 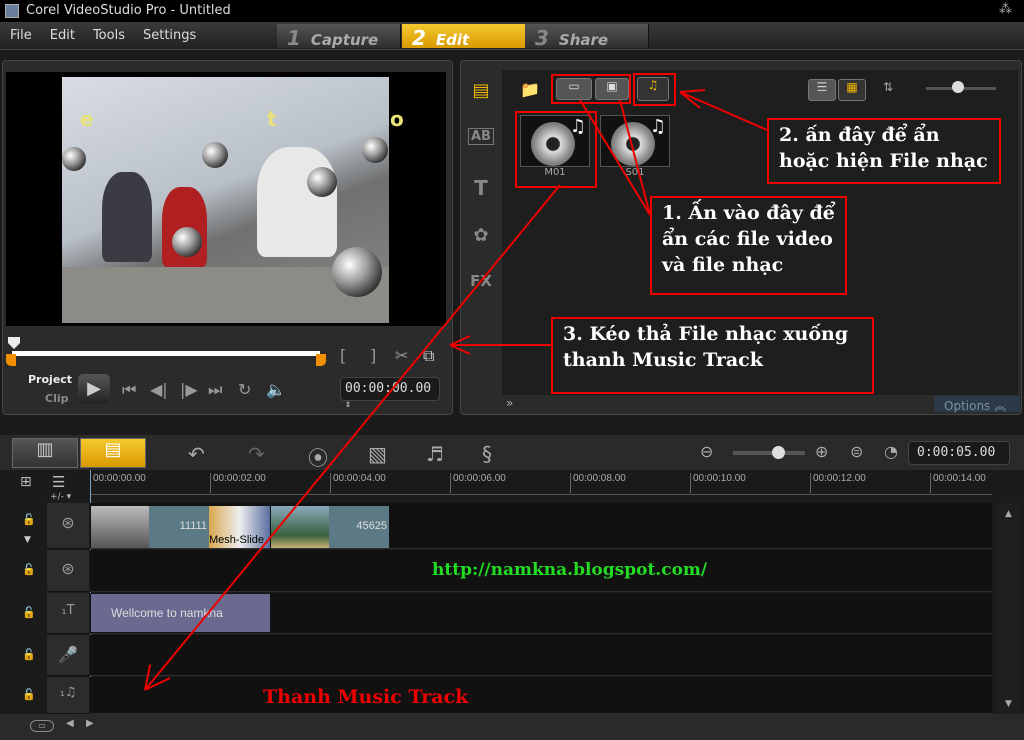 I want to click on split-clip-icon: ✂, so click(x=401, y=355).